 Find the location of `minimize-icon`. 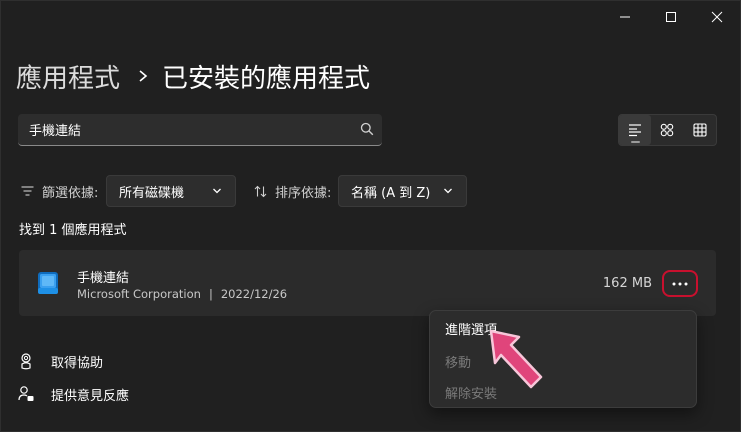

minimize-icon is located at coordinates (625, 17).